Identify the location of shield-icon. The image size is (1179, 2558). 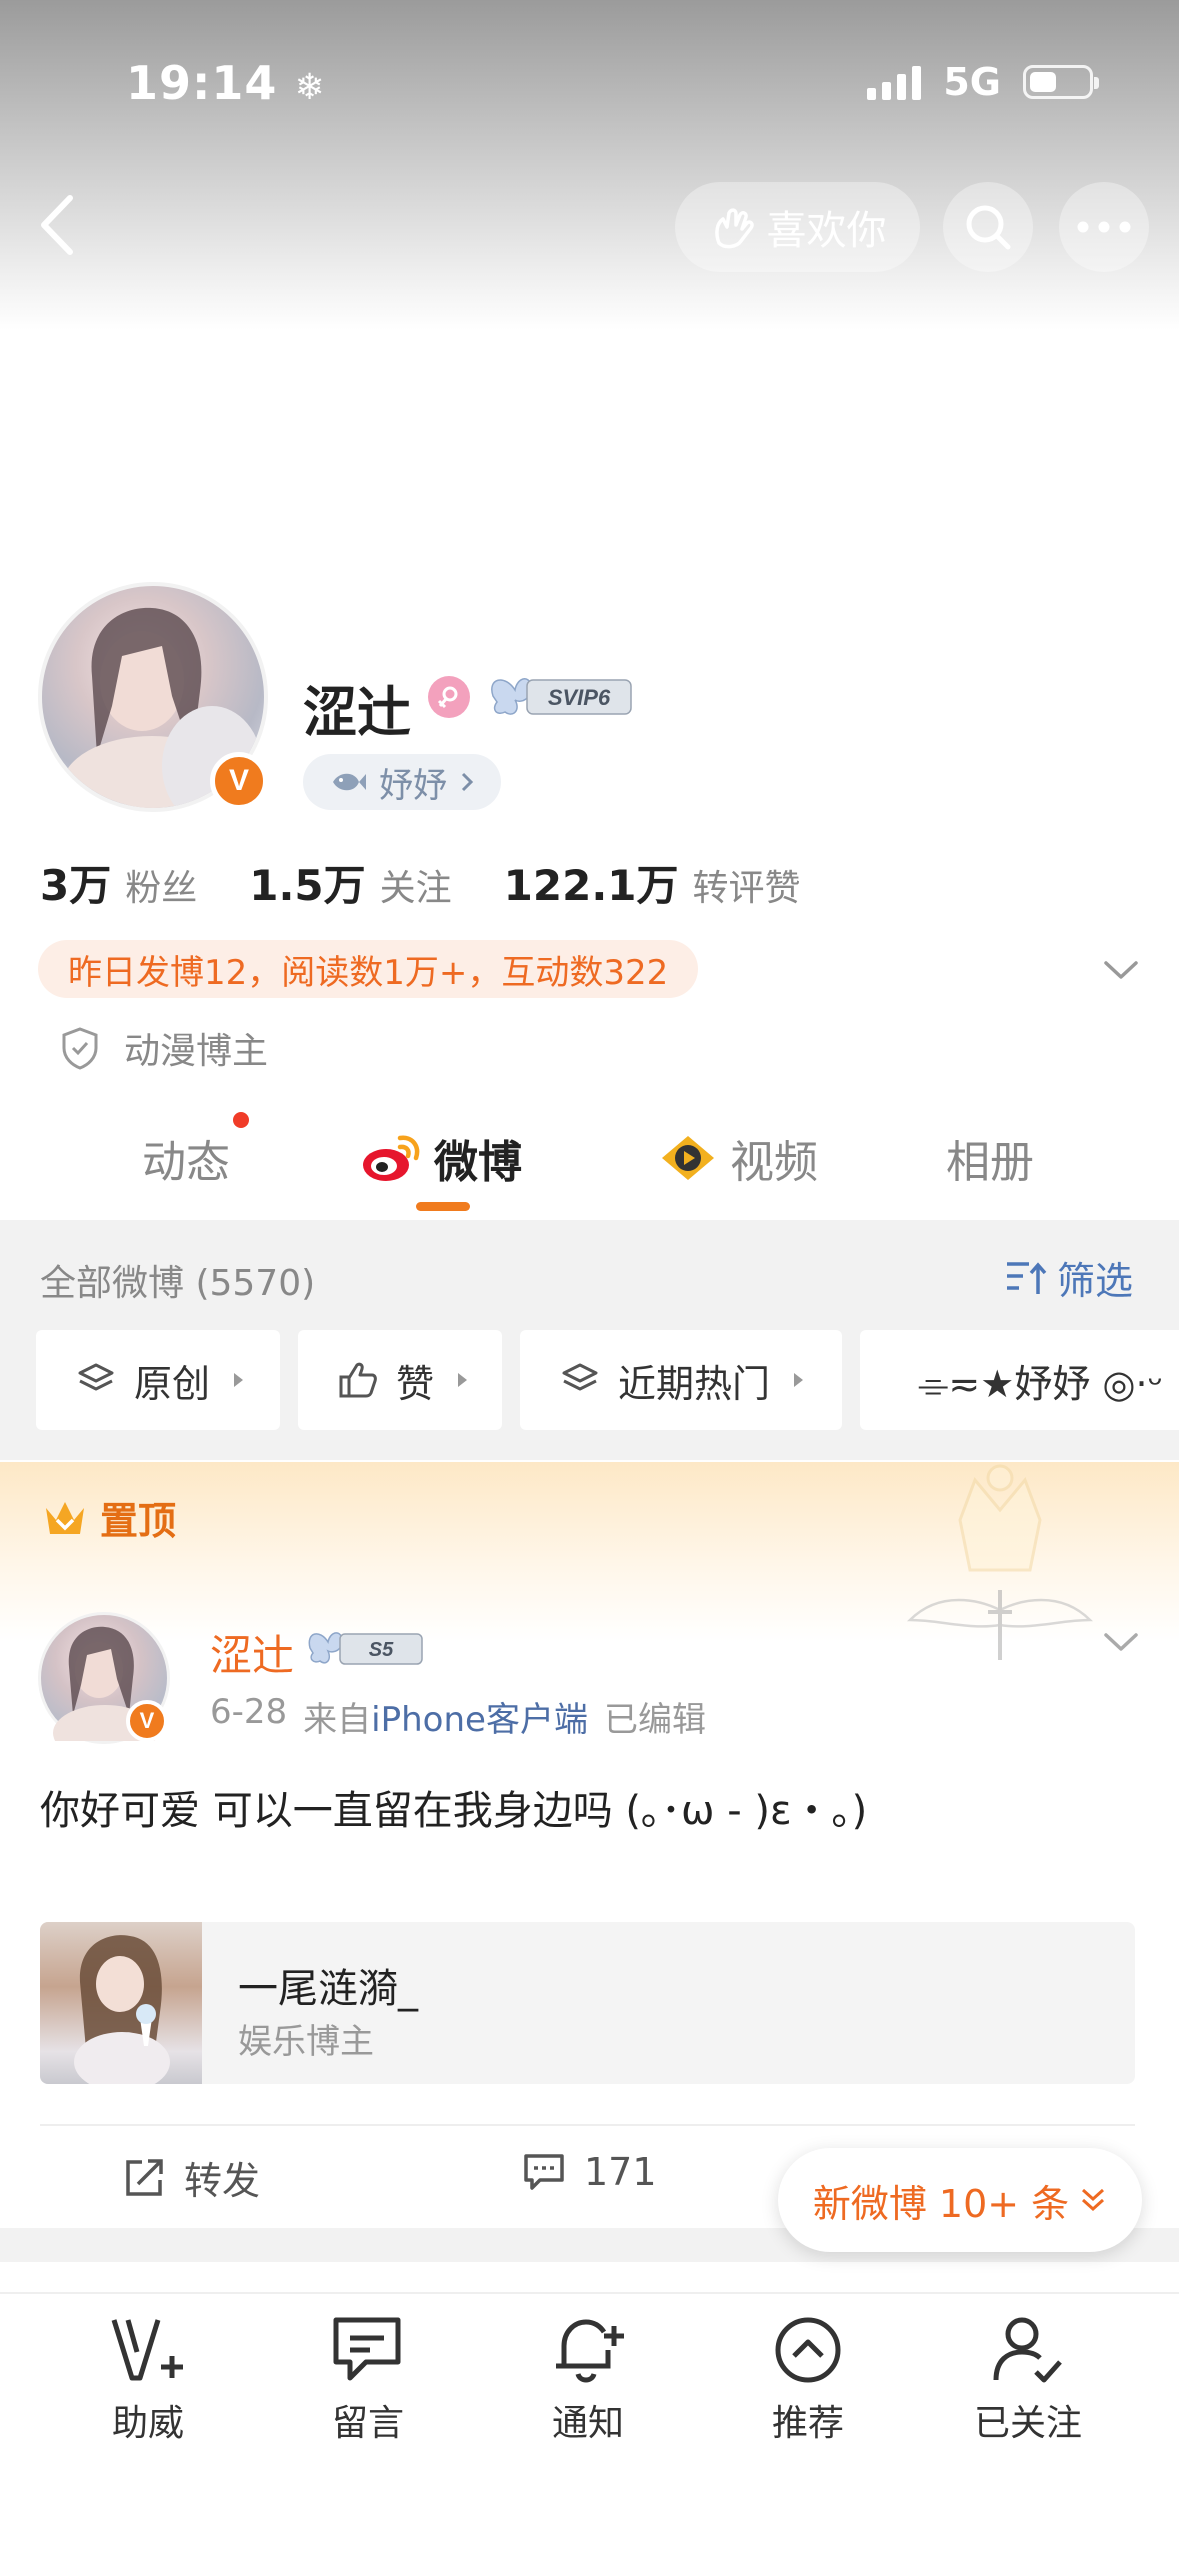
(80, 1048).